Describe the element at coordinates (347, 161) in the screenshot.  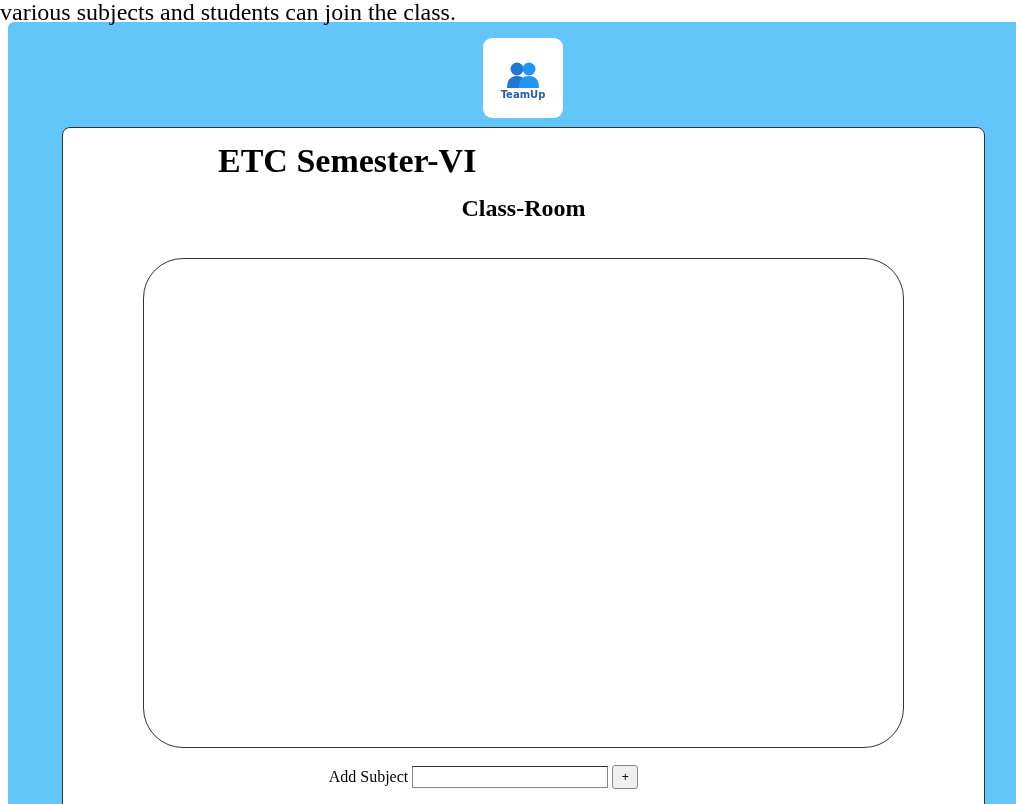
I see `class-title: ETC Semester-VI` at that location.